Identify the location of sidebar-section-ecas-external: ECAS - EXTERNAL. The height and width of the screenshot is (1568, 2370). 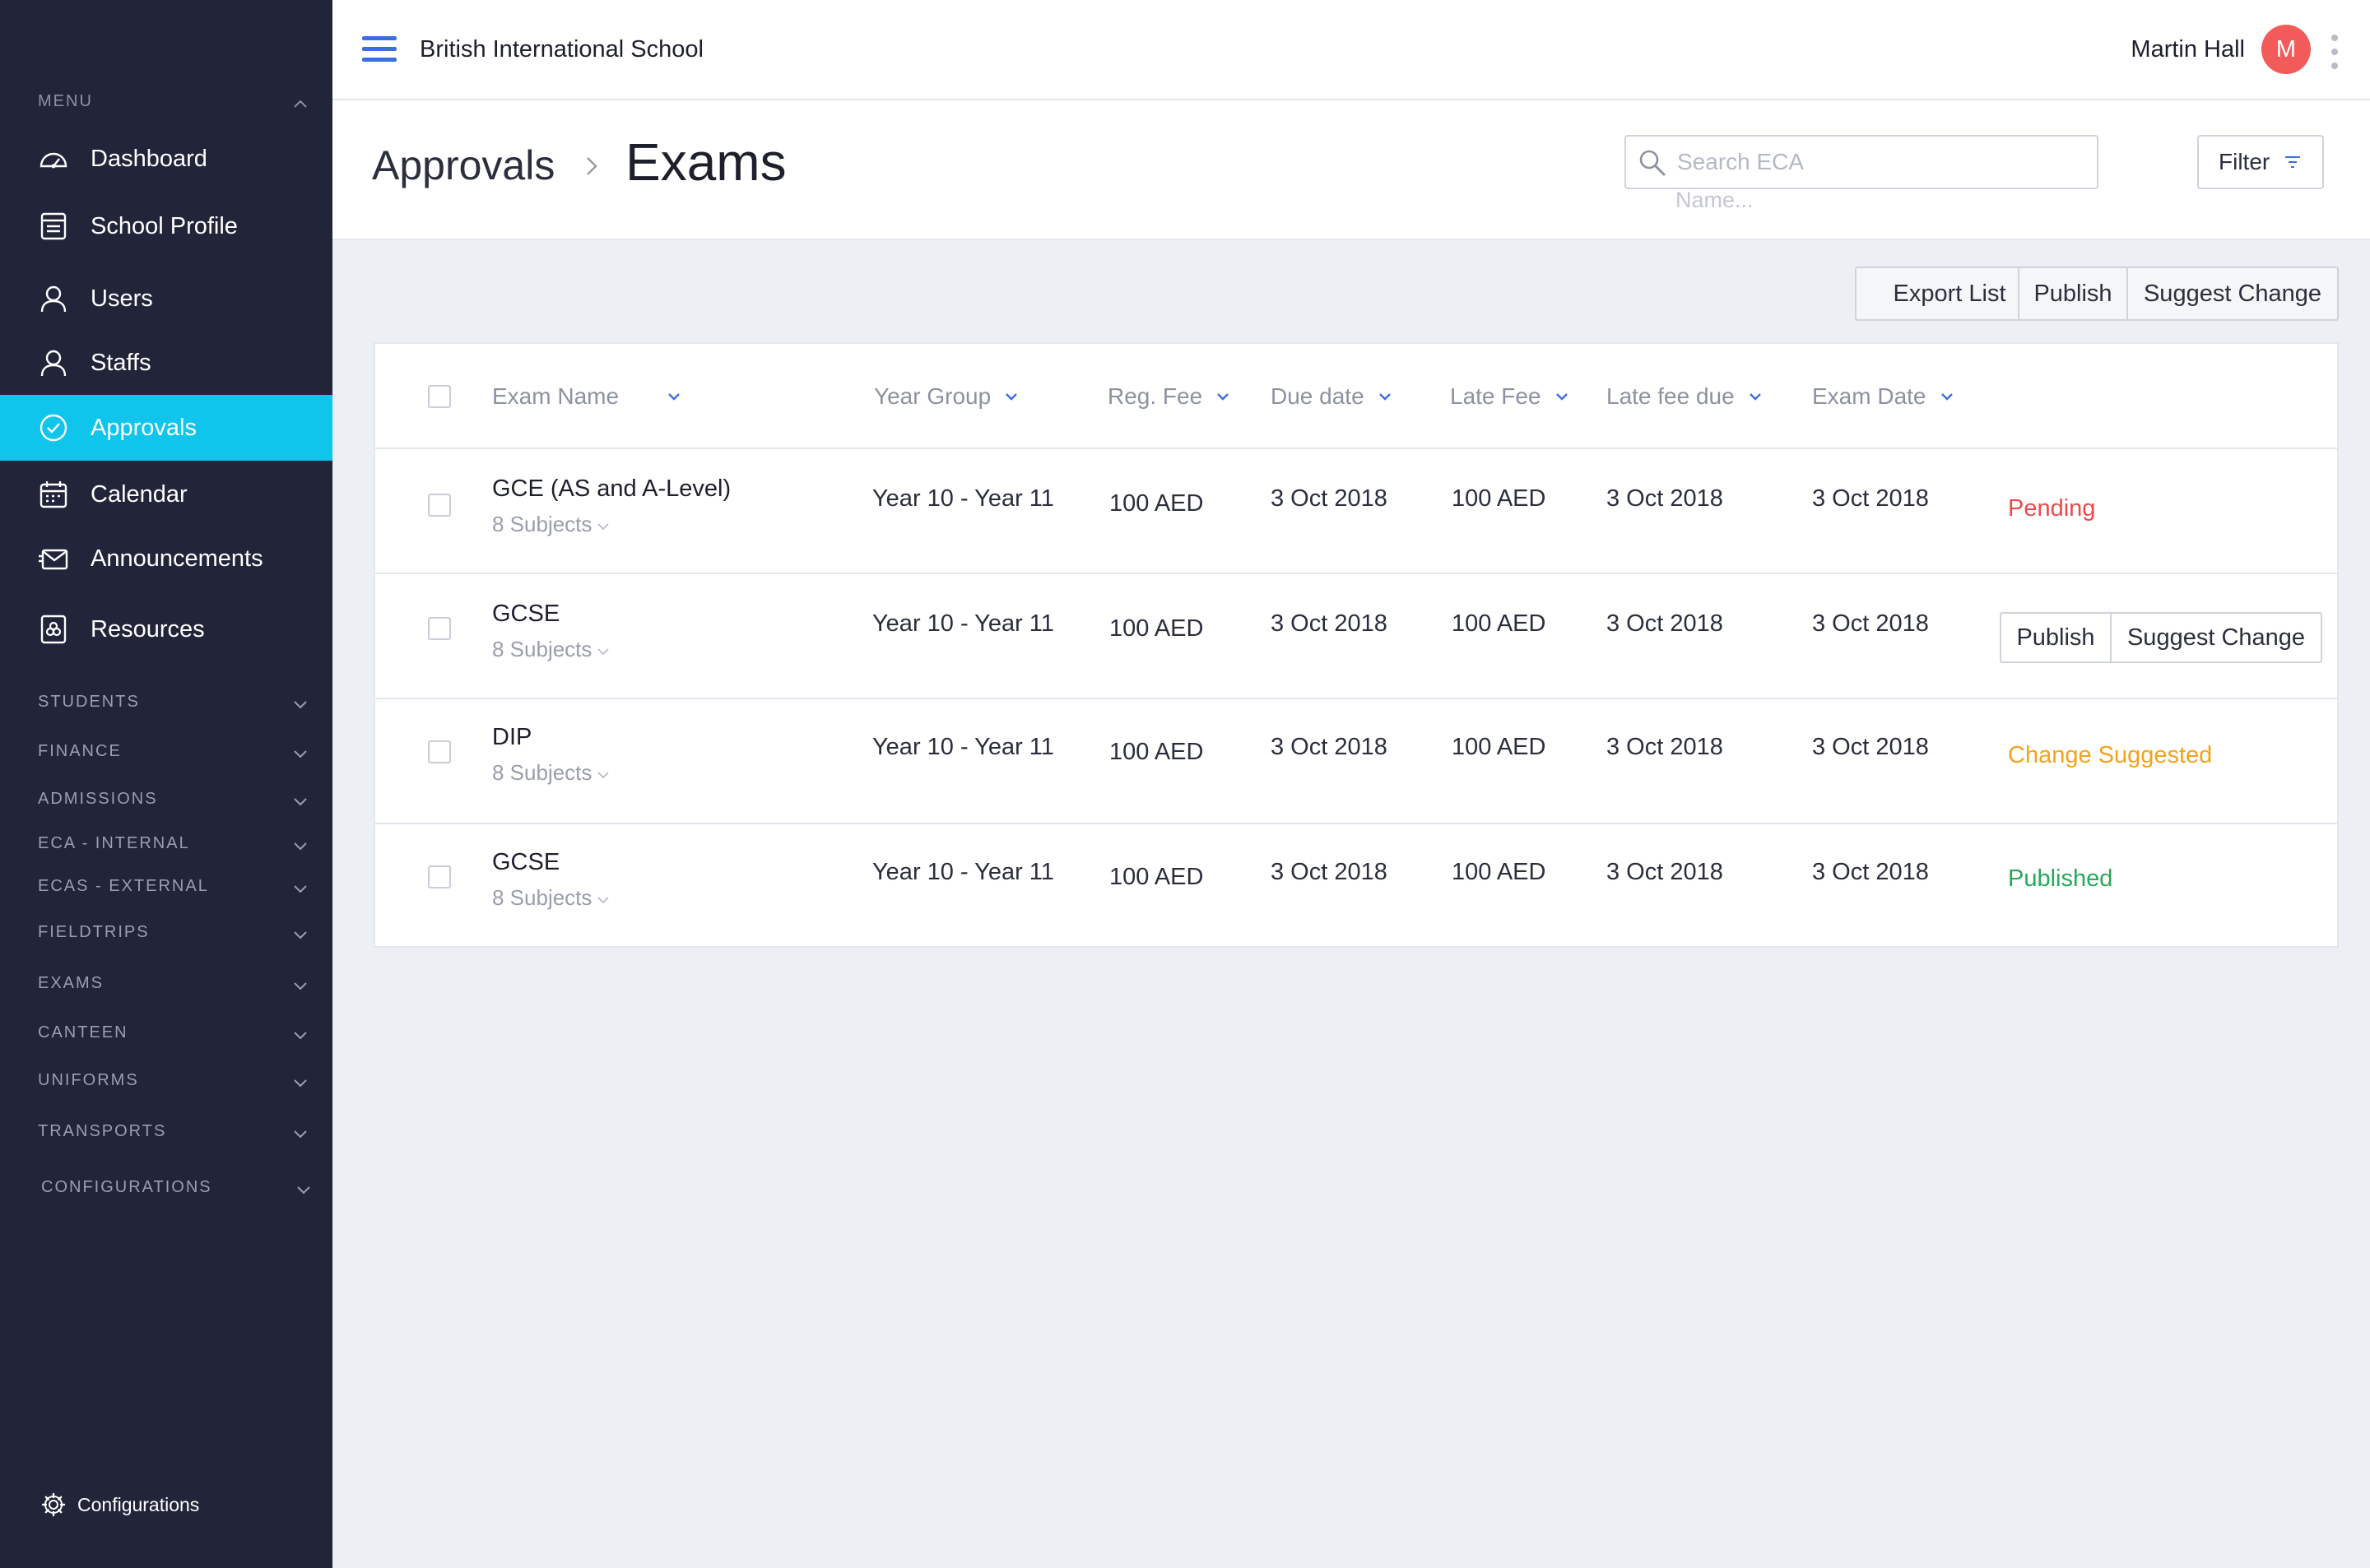
(173, 889).